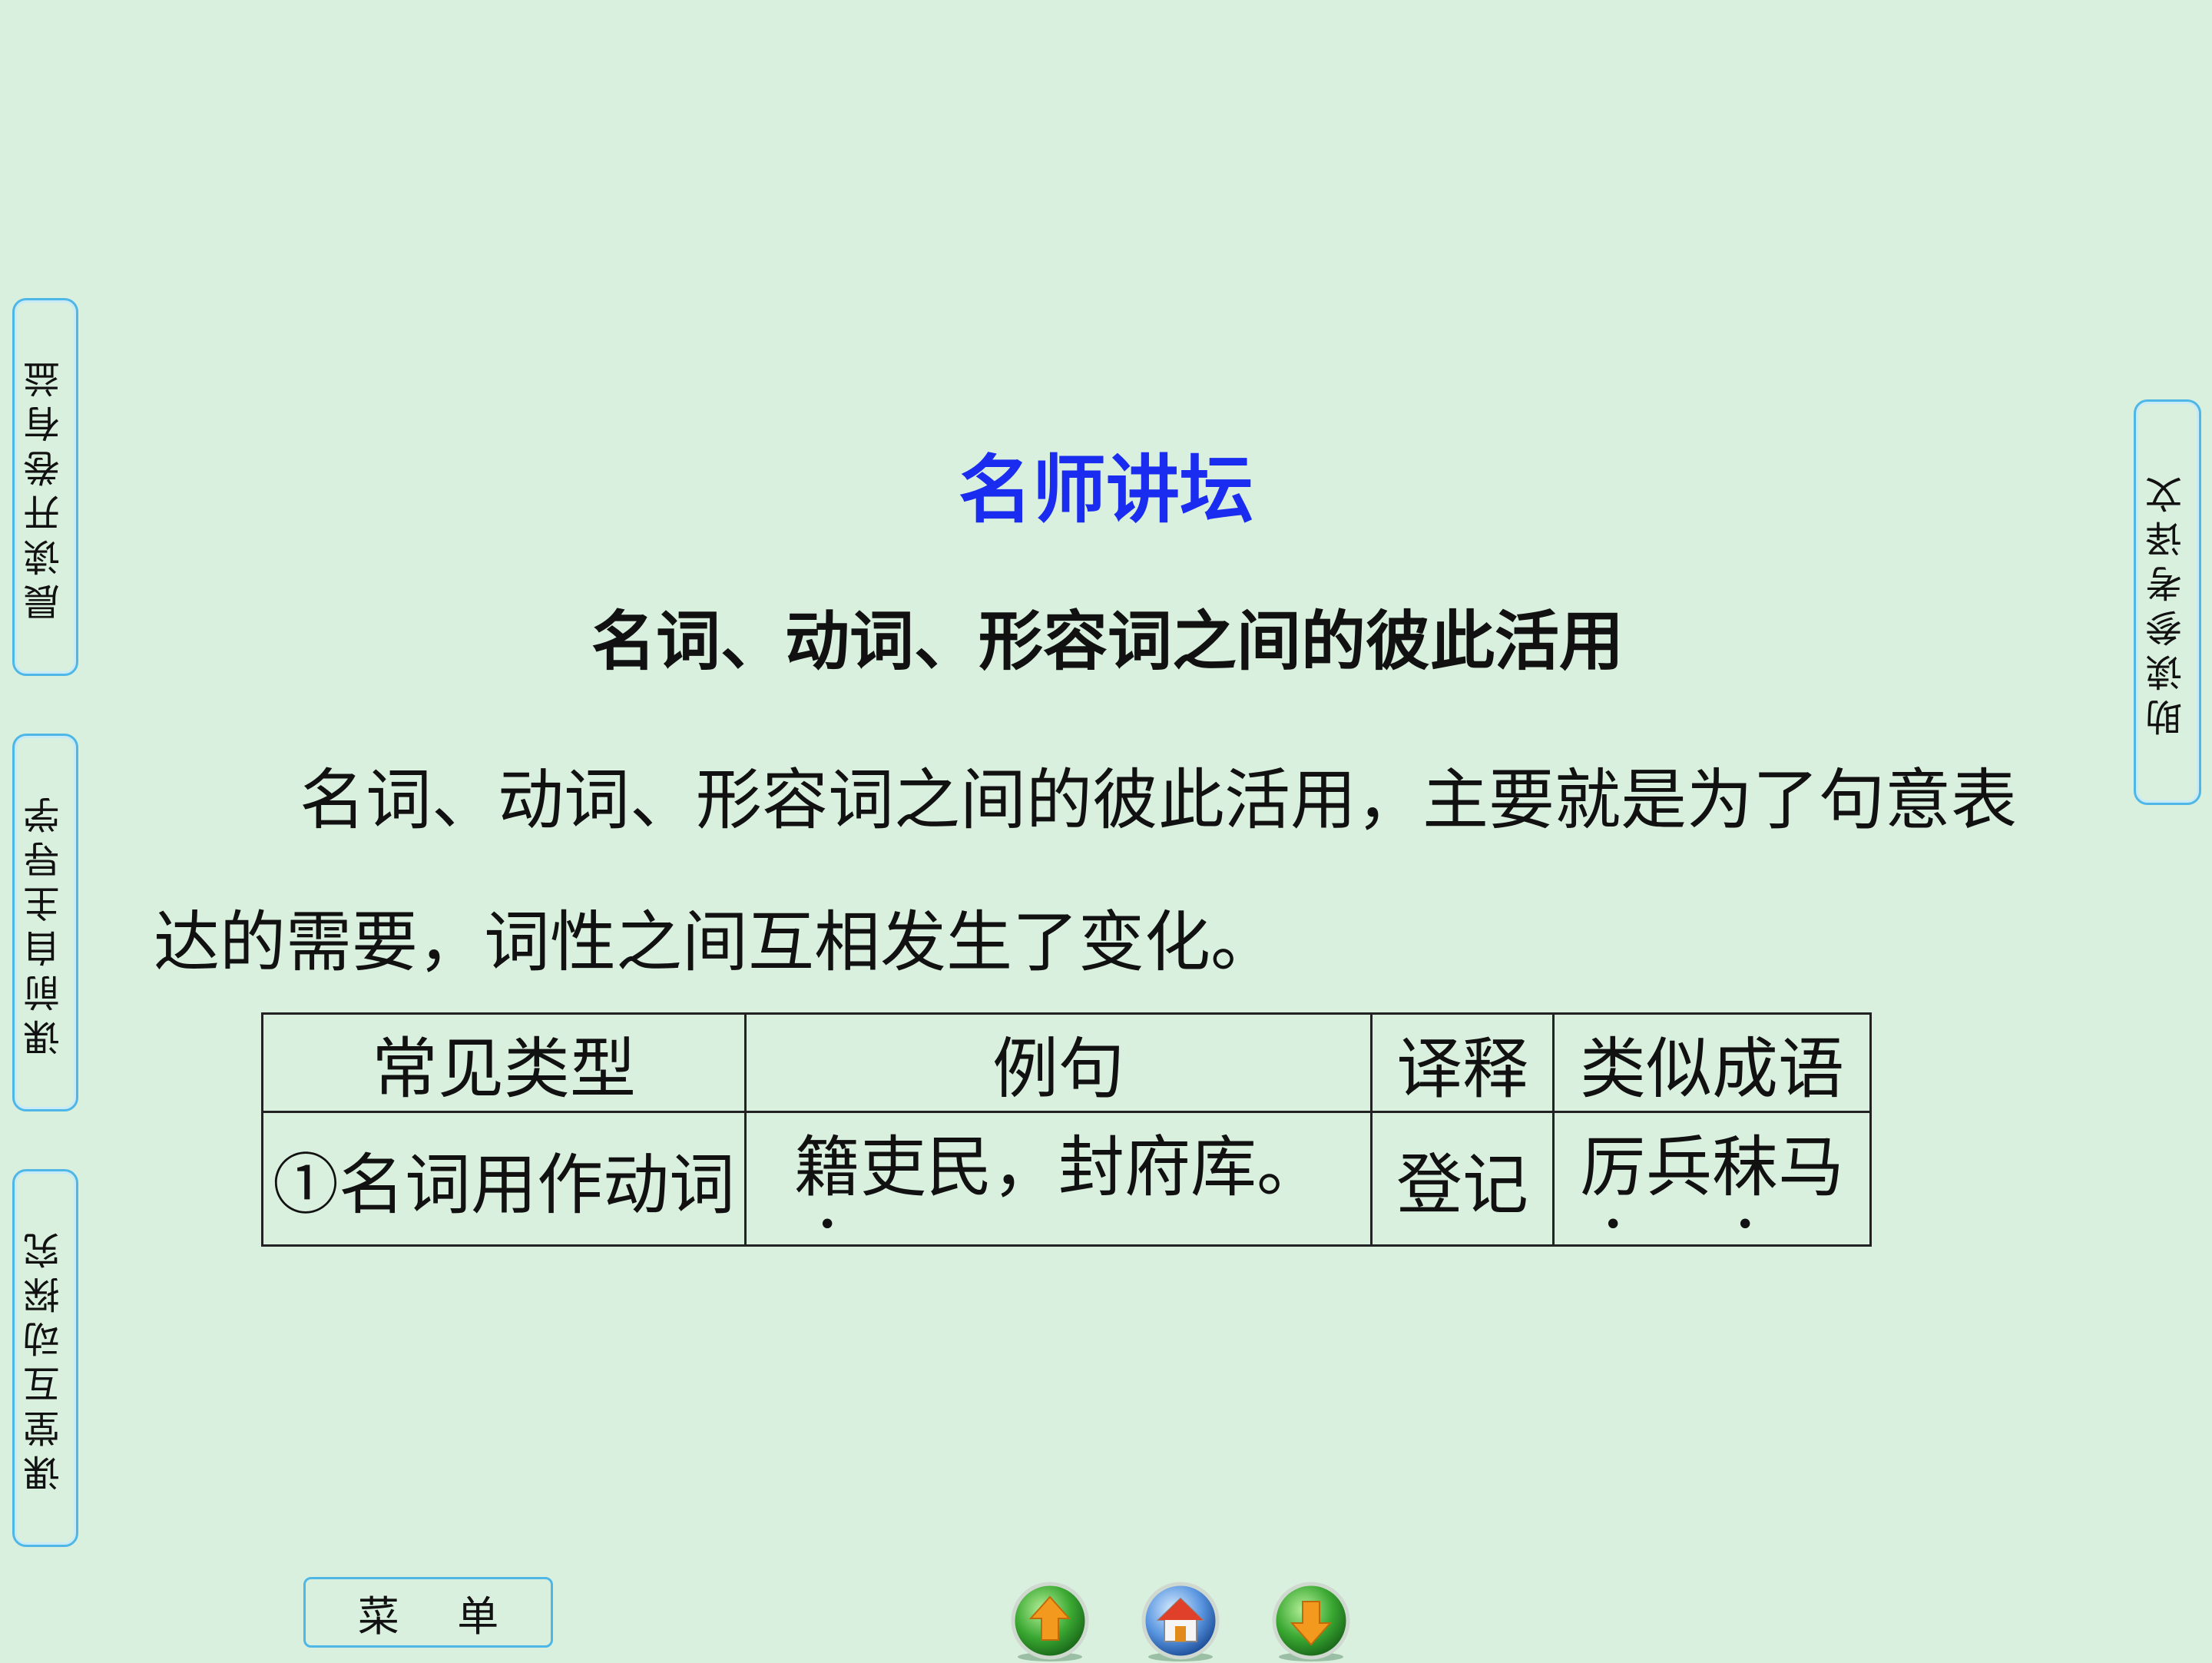  I want to click on table-cell-example: 籍吏民，封府库。, so click(1058, 1179).